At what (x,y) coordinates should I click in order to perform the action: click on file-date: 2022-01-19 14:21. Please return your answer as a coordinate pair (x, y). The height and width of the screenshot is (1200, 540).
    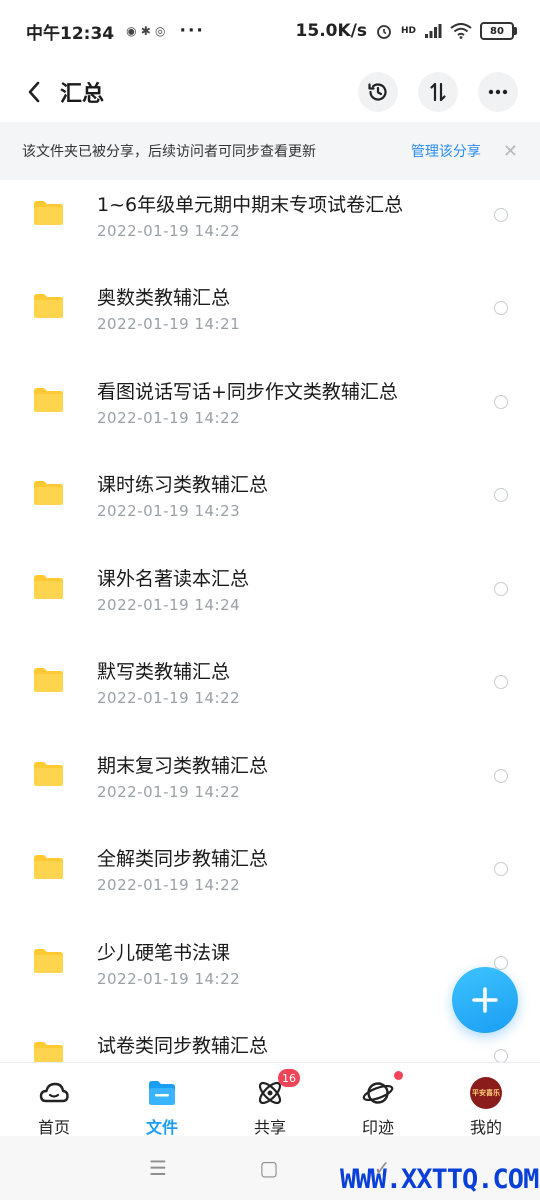
    Looking at the image, I should click on (169, 324).